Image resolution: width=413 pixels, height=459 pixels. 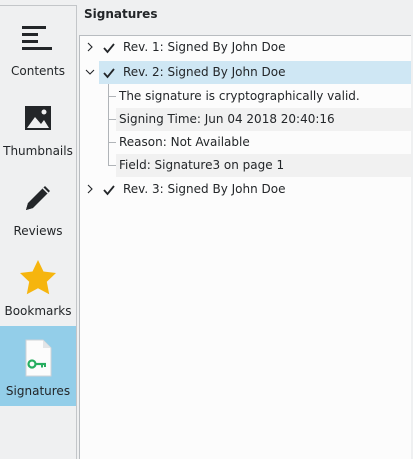 I want to click on tree-item-detail: Field: Signature3 on page 1, so click(x=245, y=165).